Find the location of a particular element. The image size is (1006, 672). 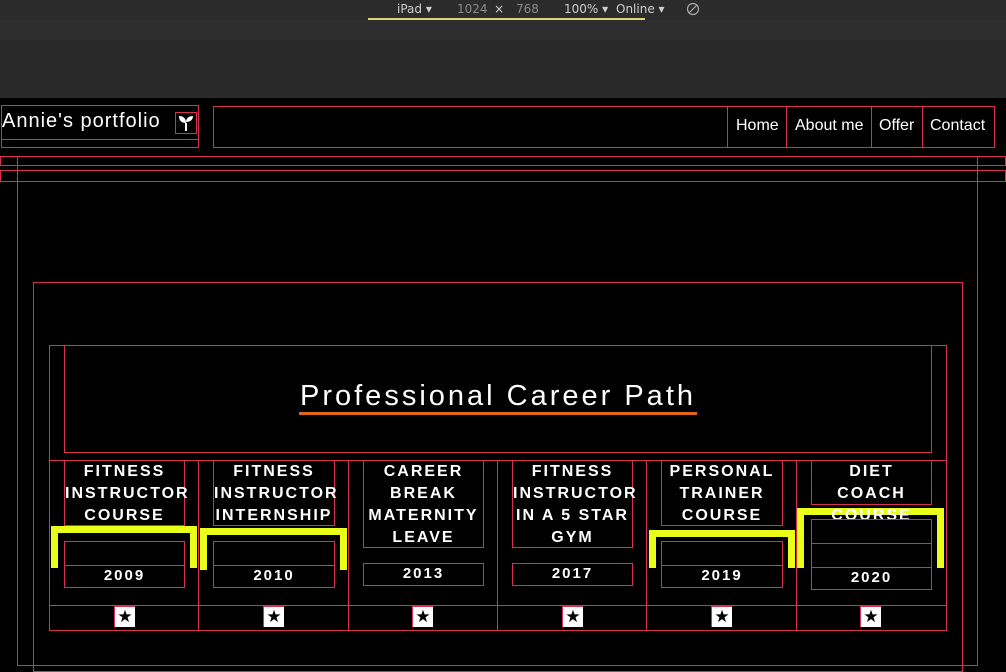

milestone-label: FITNESS INSTRUCTOR COURSE is located at coordinates (126, 493).